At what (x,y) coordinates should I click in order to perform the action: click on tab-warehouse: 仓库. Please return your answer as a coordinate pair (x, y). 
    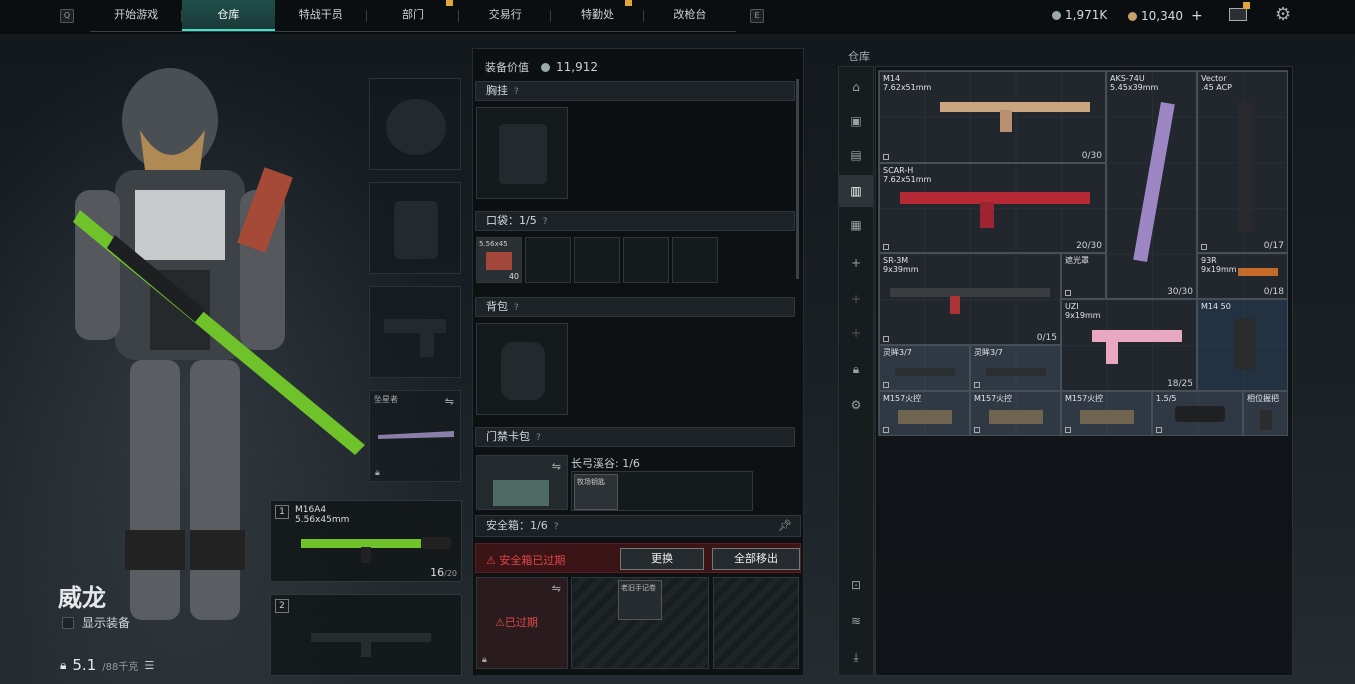
    Looking at the image, I should click on (228, 15).